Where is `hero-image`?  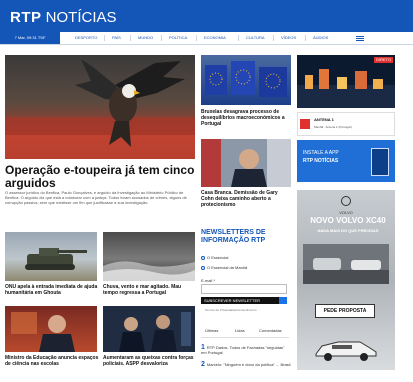 hero-image is located at coordinates (100, 107).